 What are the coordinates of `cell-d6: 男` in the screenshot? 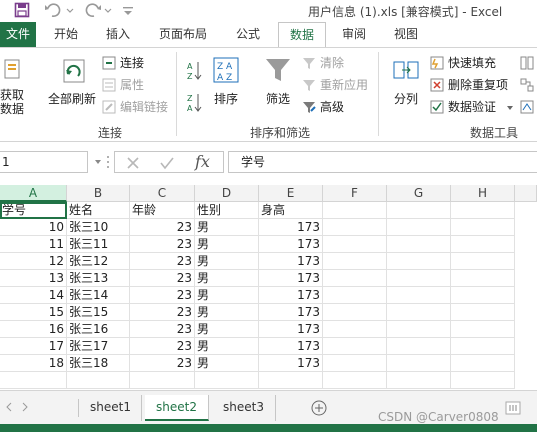 It's located at (227, 295).